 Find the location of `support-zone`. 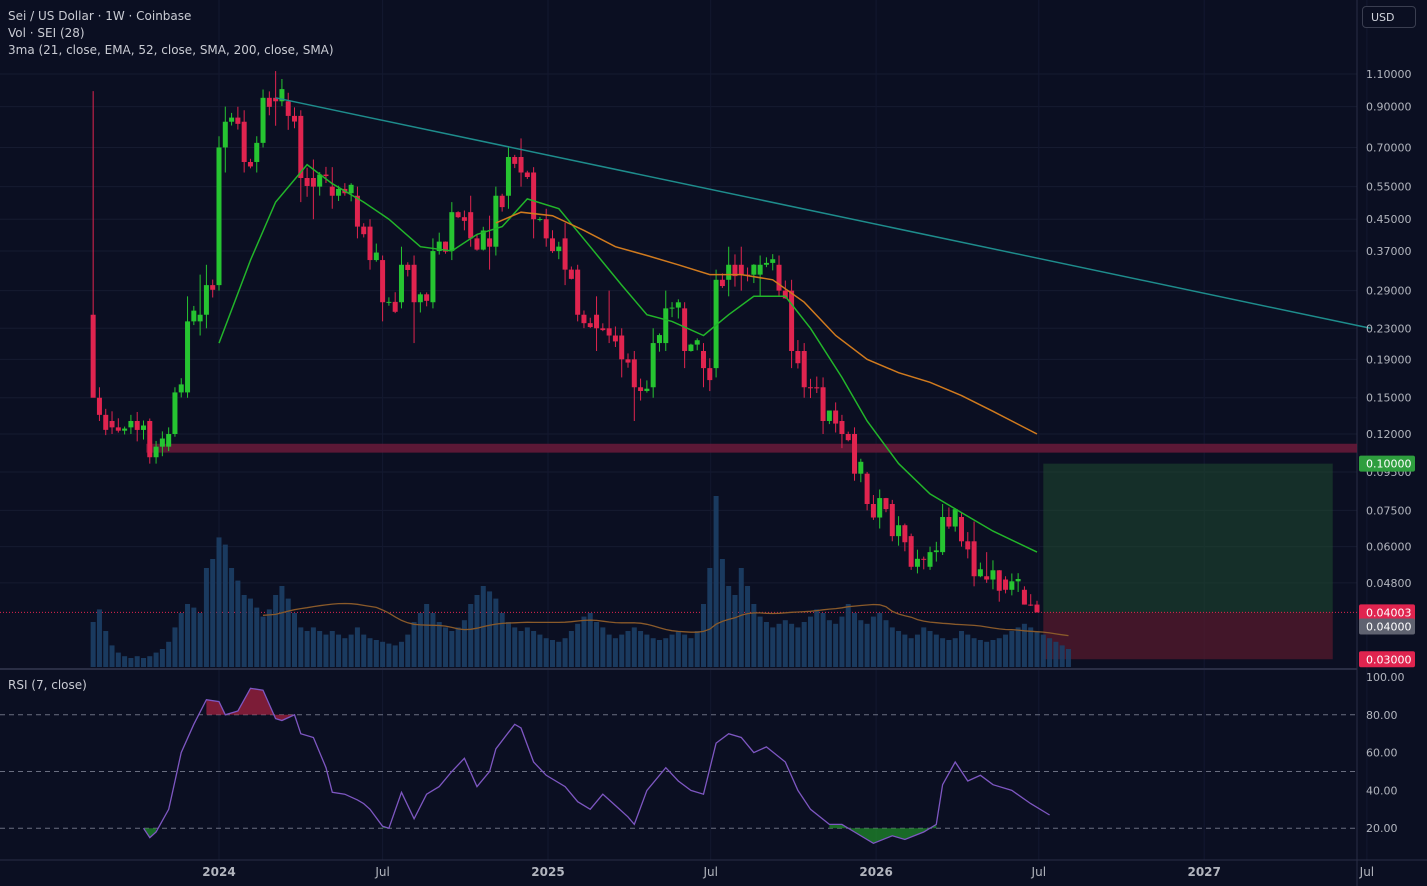

support-zone is located at coordinates (751, 448).